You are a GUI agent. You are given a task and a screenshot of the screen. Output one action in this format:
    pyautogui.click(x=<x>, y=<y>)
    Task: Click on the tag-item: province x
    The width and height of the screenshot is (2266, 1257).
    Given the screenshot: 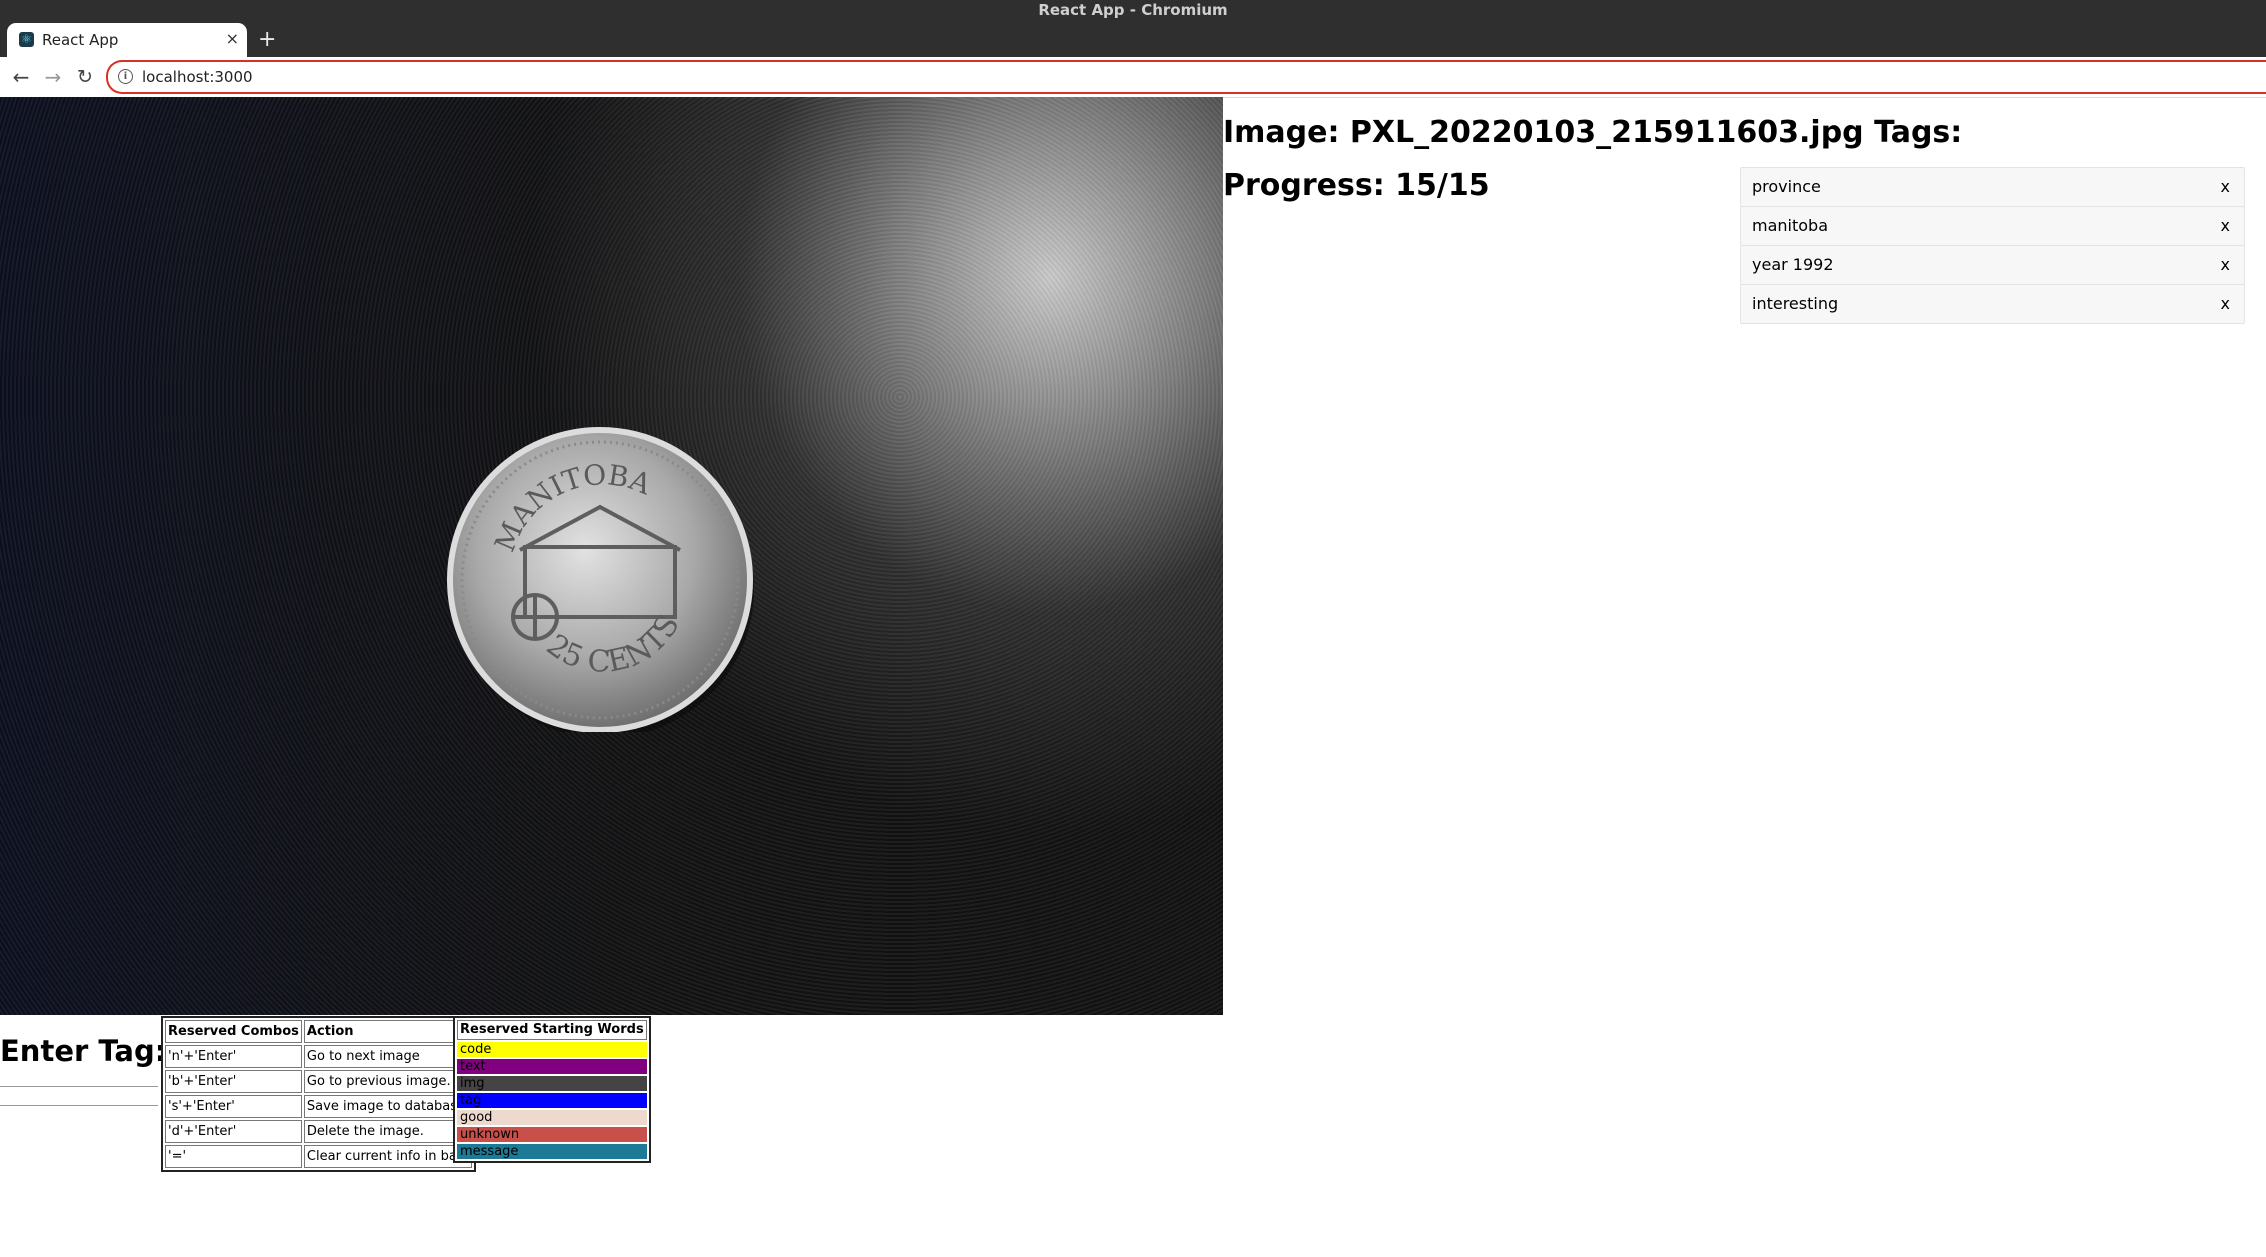 What is the action you would take?
    pyautogui.click(x=1992, y=187)
    